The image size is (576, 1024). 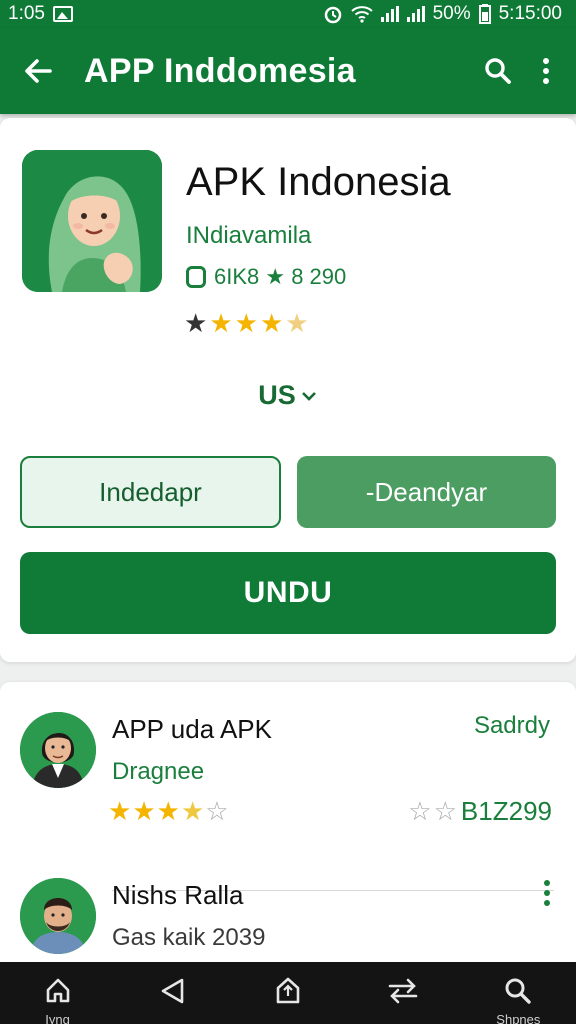 I want to click on app-name: APK Indonesia, so click(x=318, y=182).